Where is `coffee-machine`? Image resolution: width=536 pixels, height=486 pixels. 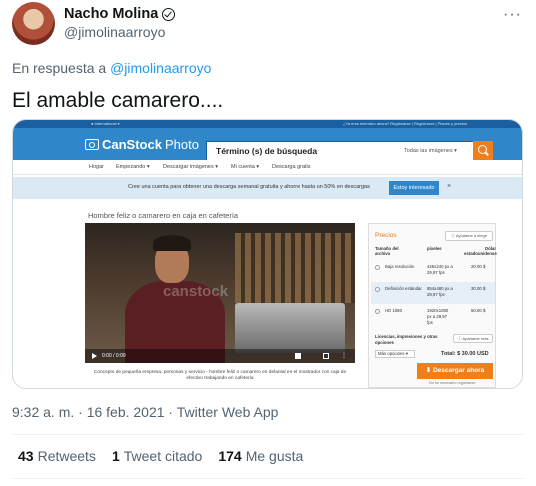 coffee-machine is located at coordinates (290, 328).